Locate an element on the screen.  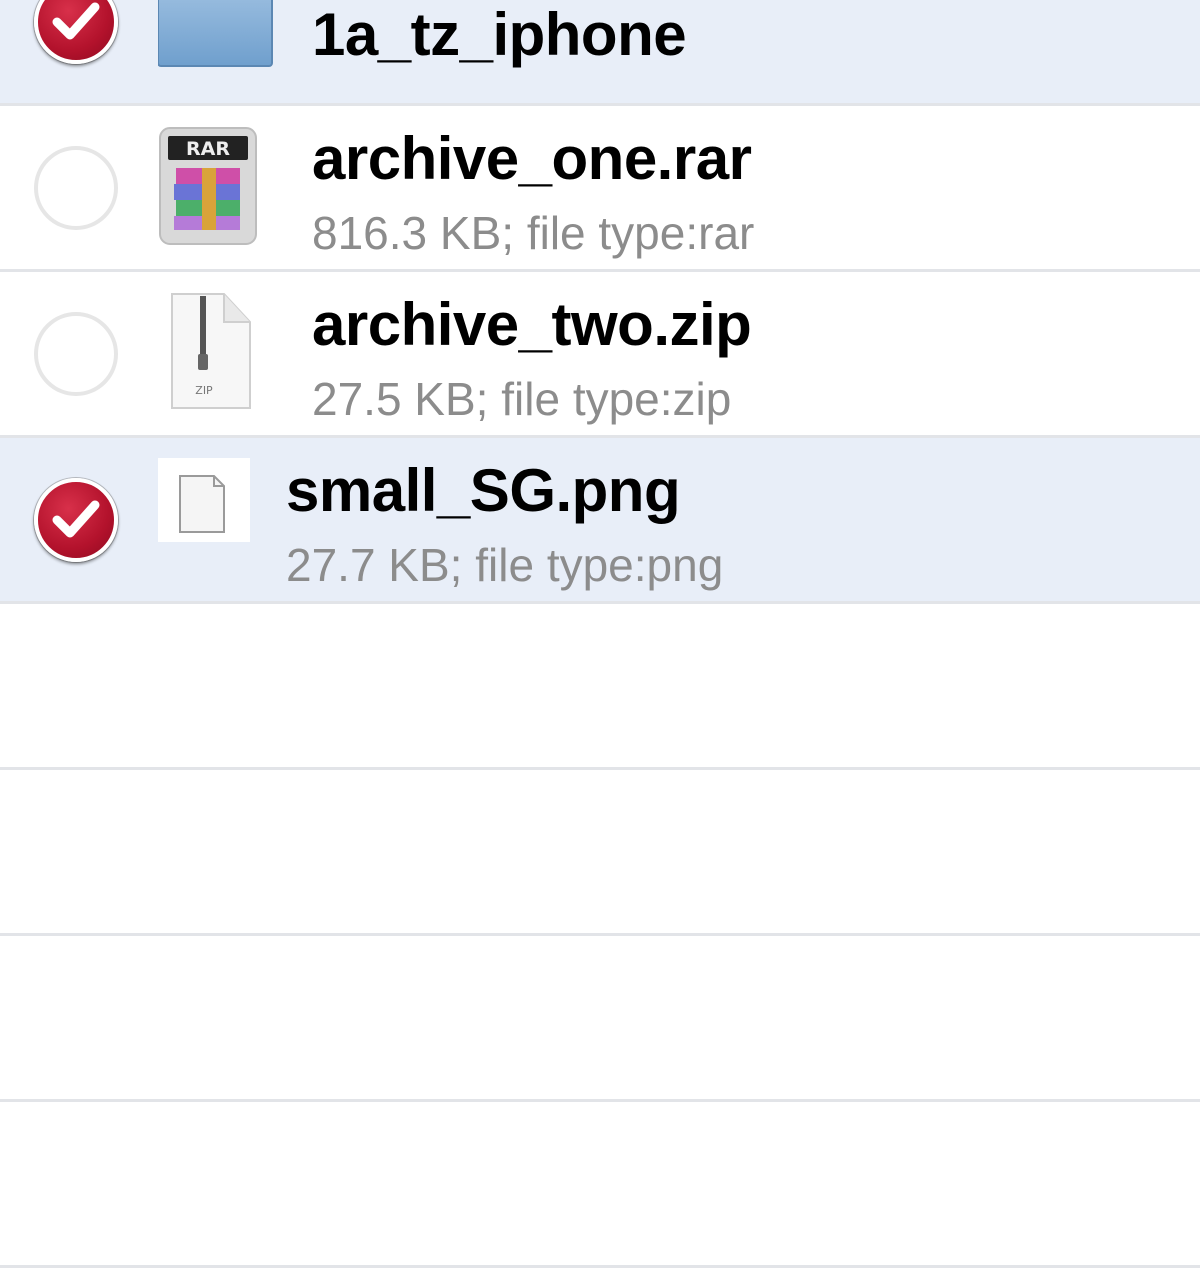
file-meta: 816.3 KB; file type:rar is located at coordinates (533, 233).